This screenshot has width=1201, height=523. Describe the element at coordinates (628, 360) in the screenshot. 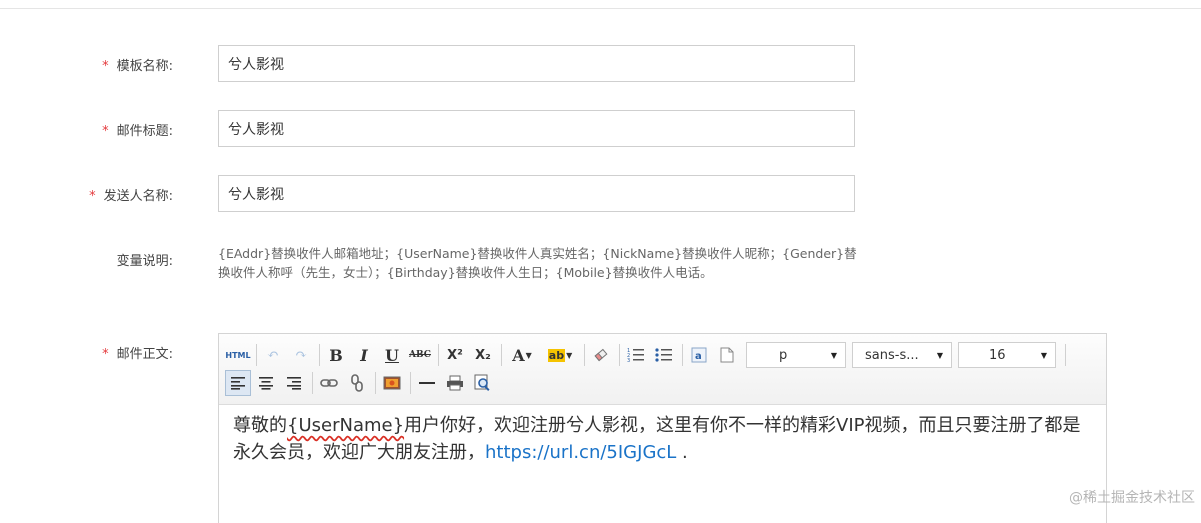

I see `svg-text: 3` at that location.